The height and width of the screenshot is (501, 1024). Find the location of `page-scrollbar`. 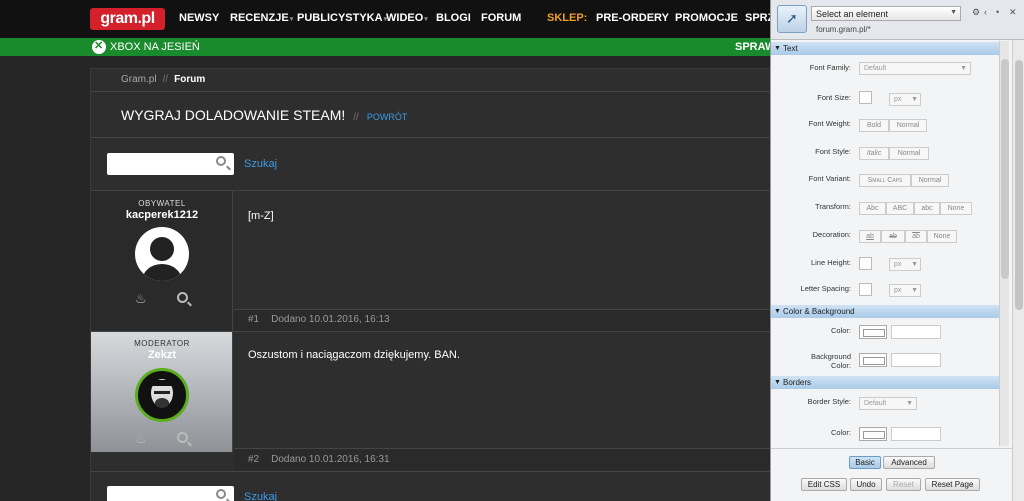

page-scrollbar is located at coordinates (1018, 270).